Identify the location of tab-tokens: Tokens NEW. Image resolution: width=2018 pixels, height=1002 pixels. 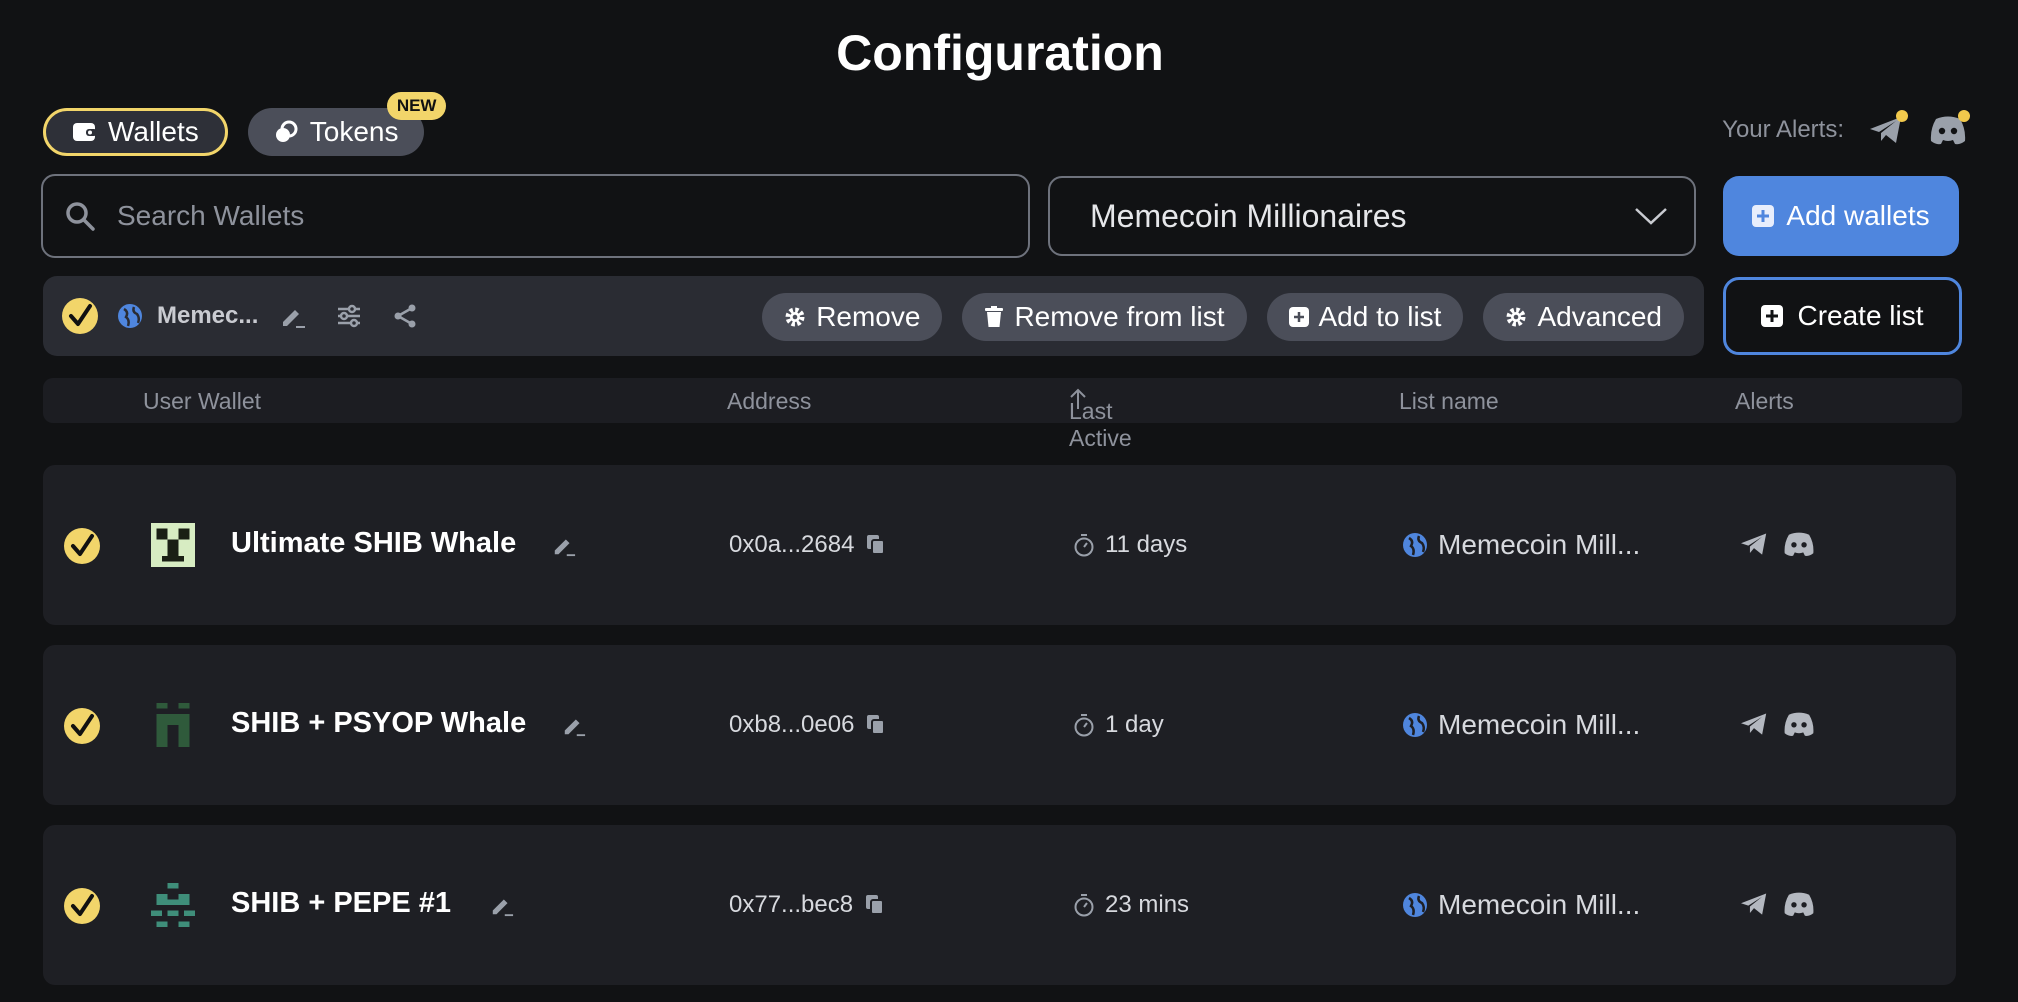
(347, 124).